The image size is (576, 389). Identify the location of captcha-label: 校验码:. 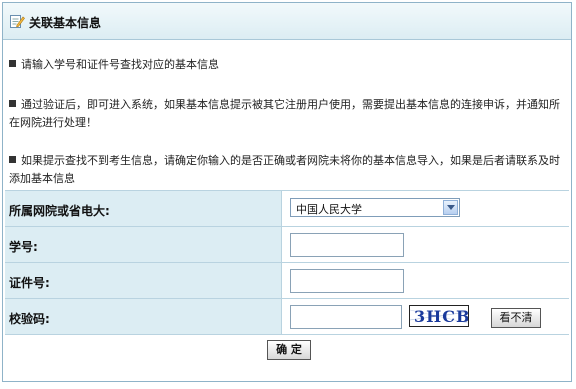
(29, 319).